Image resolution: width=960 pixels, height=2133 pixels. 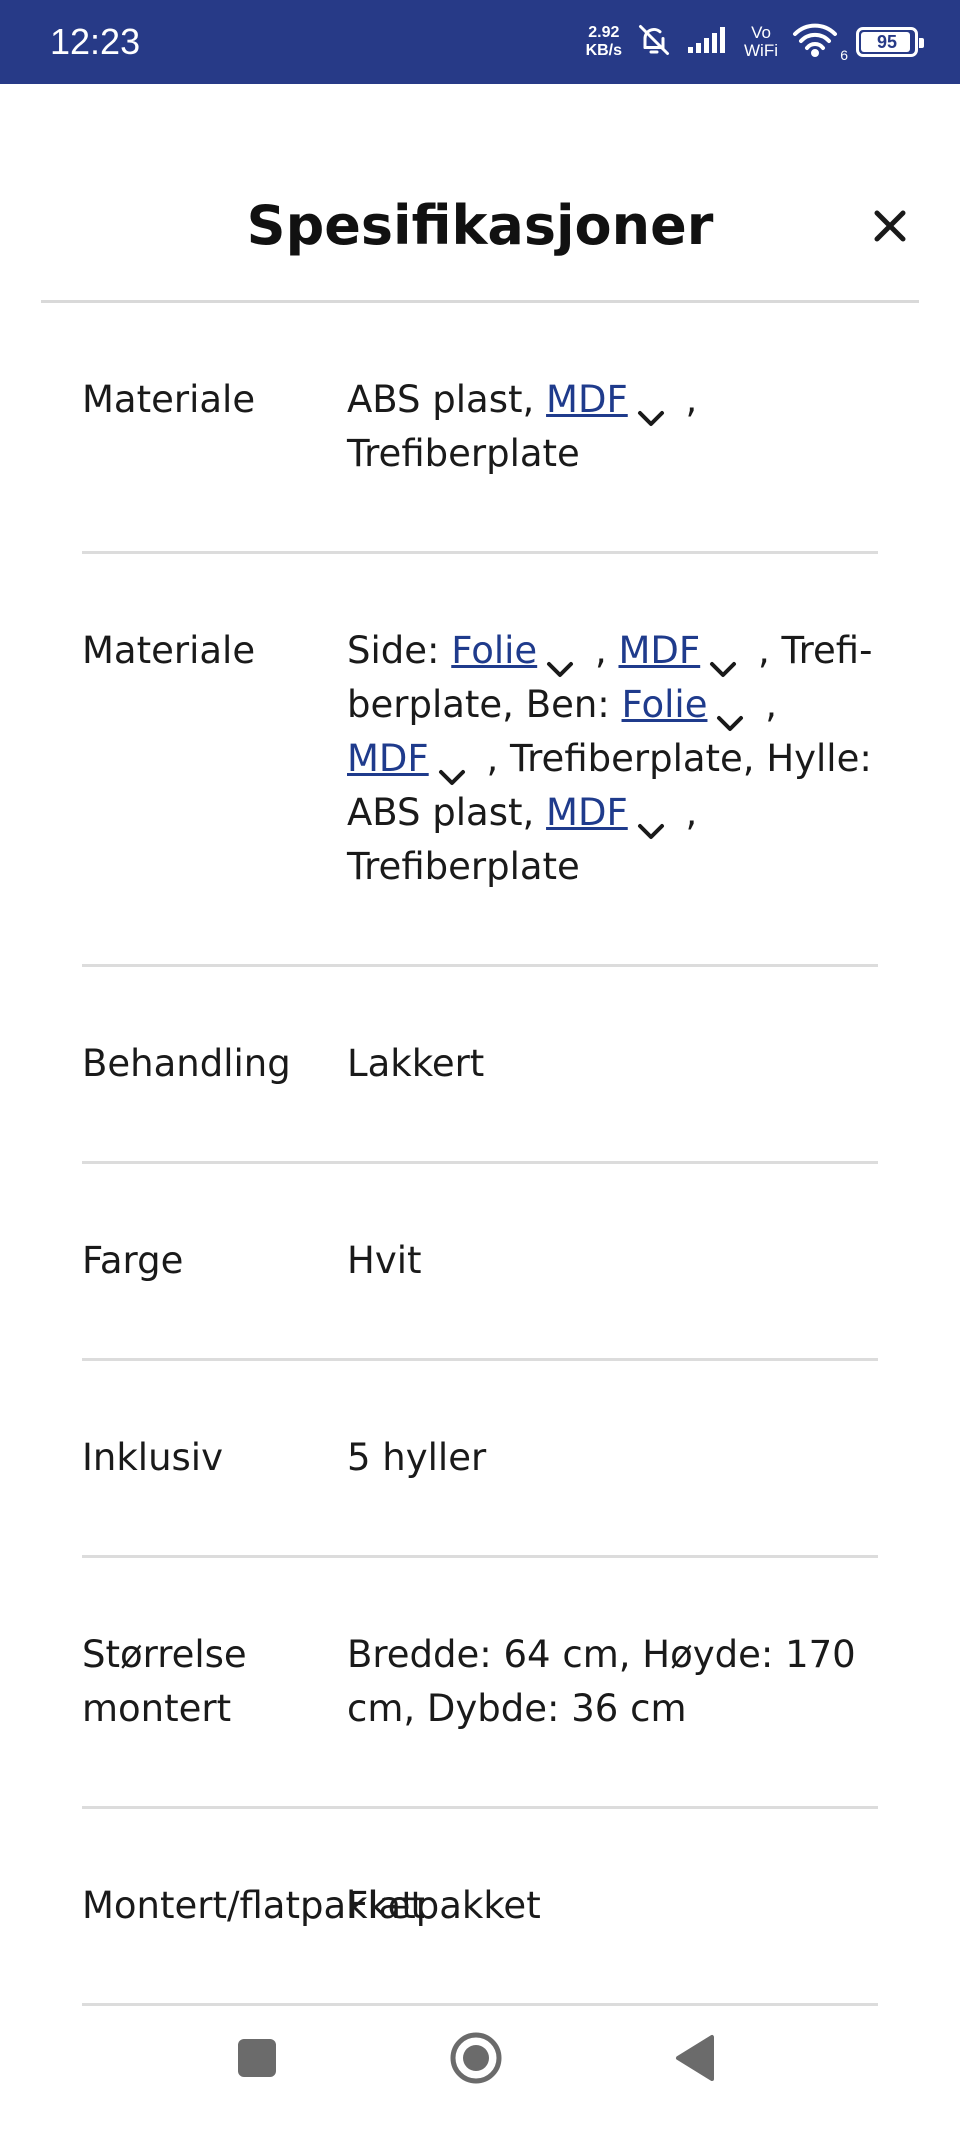 What do you see at coordinates (480, 1262) in the screenshot?
I see `spec-row-farge: Farge Hvit` at bounding box center [480, 1262].